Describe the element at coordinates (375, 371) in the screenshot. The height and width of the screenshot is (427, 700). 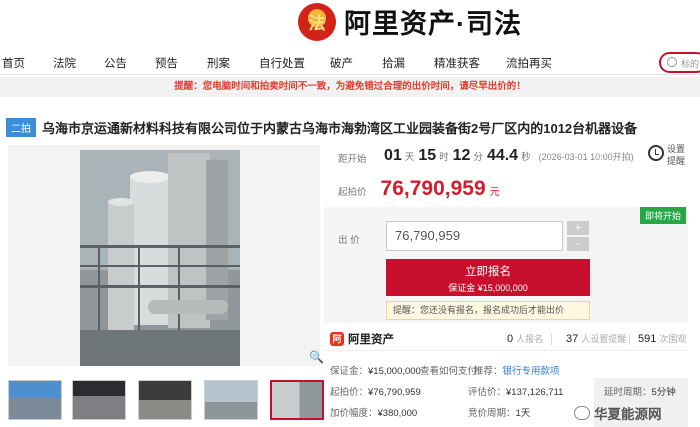
I see `deposit-info: 保证金：¥15,000,000` at that location.